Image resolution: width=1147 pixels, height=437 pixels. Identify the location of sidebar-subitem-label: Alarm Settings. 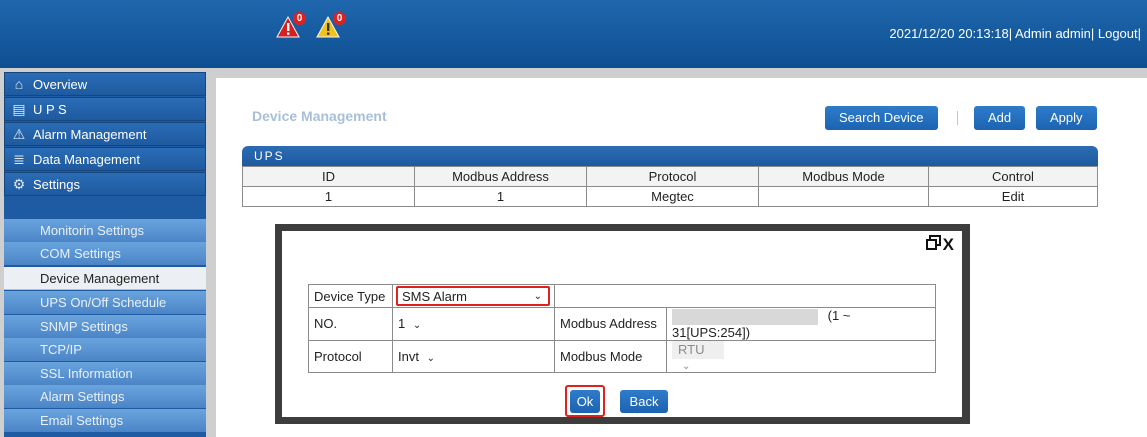
(82, 396).